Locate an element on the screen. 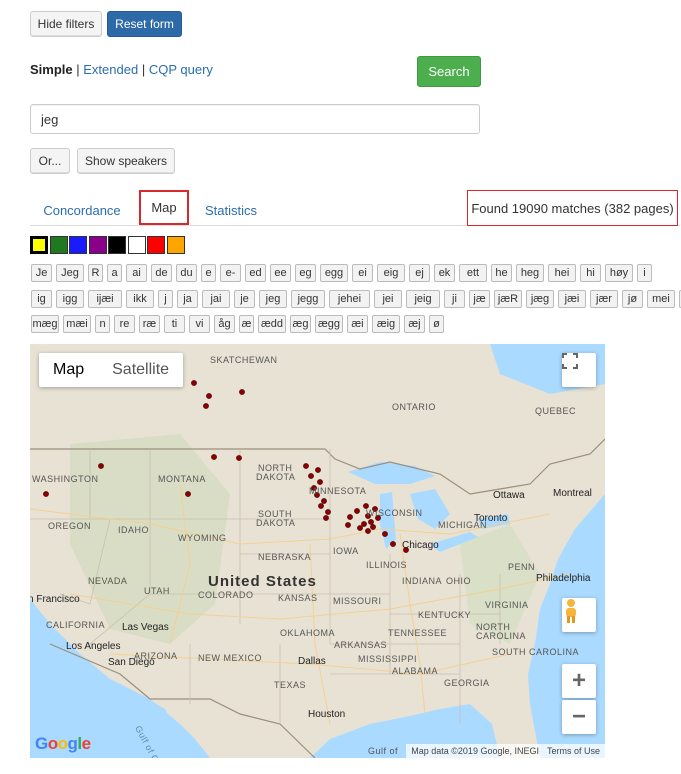  word-filter-button: jeg is located at coordinates (273, 299).